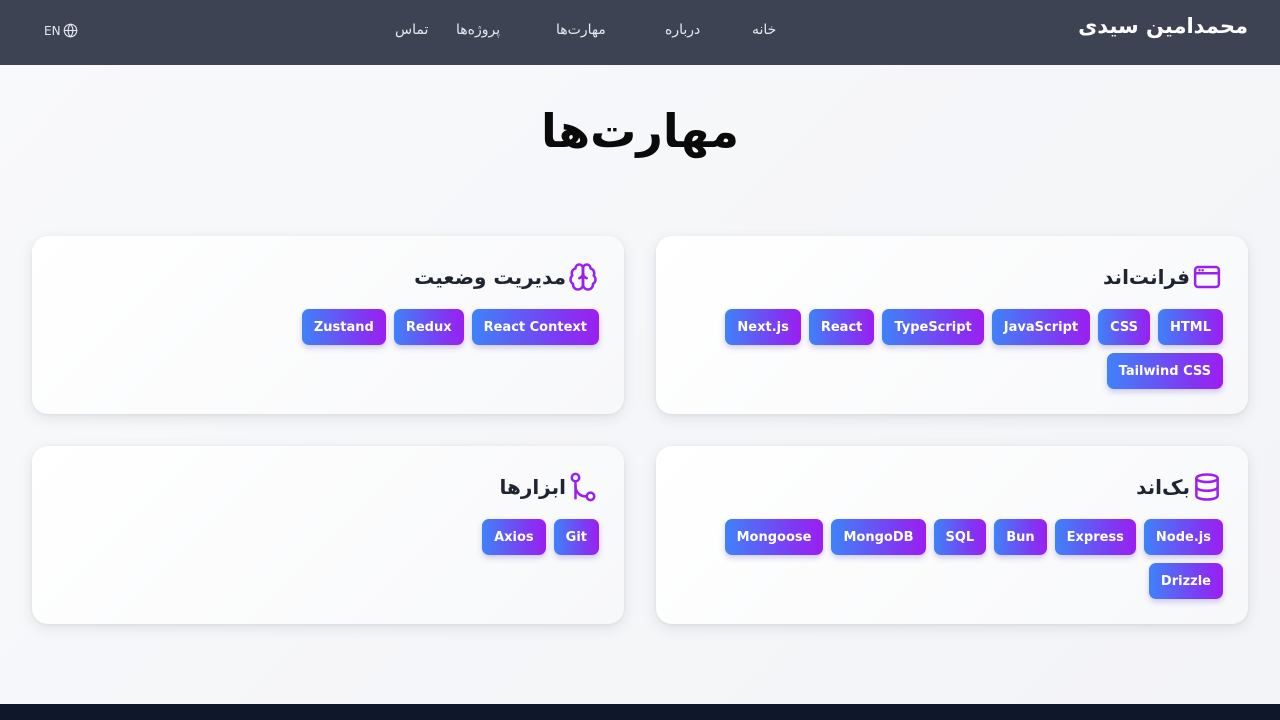  What do you see at coordinates (1185, 581) in the screenshot?
I see `skill-chip: Drizzle` at bounding box center [1185, 581].